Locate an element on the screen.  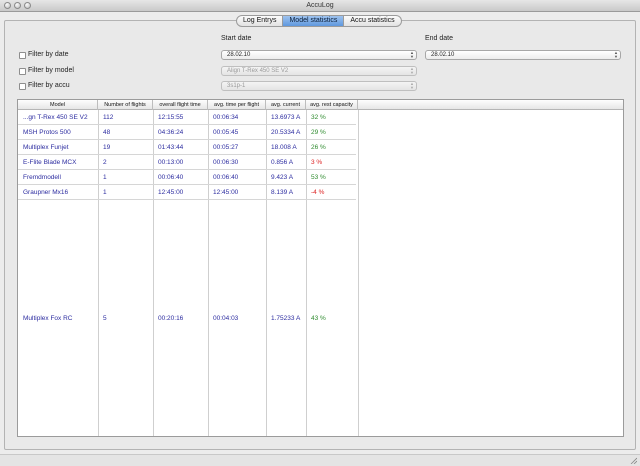
cell-number-of-flights: 112 is located at coordinates (108, 117).